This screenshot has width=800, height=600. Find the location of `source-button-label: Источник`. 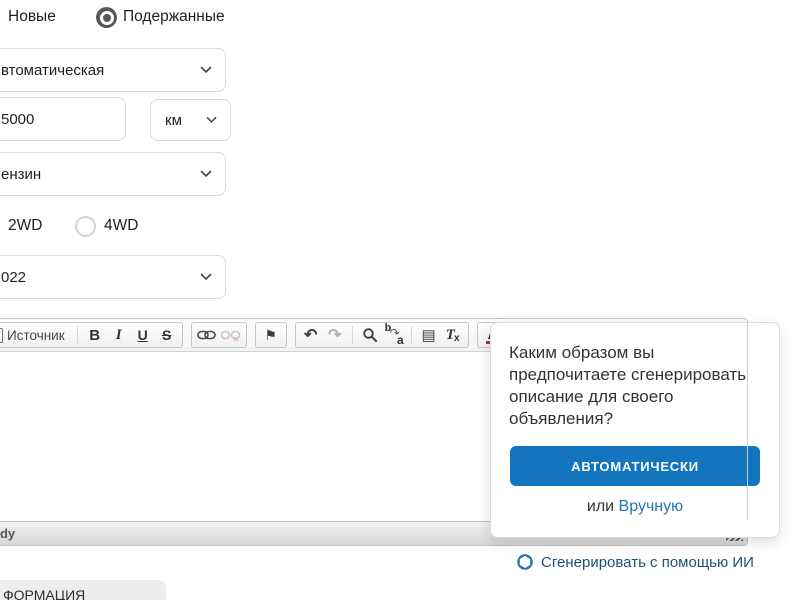

source-button-label: Источник is located at coordinates (36, 335).